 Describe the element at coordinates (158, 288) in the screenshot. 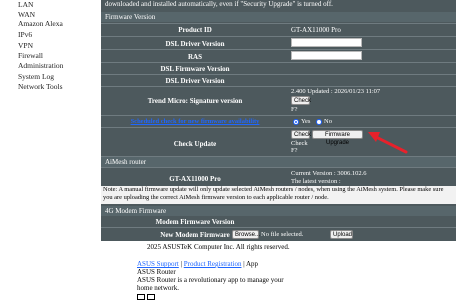

I see `asus-router-desc-2: home network.` at that location.